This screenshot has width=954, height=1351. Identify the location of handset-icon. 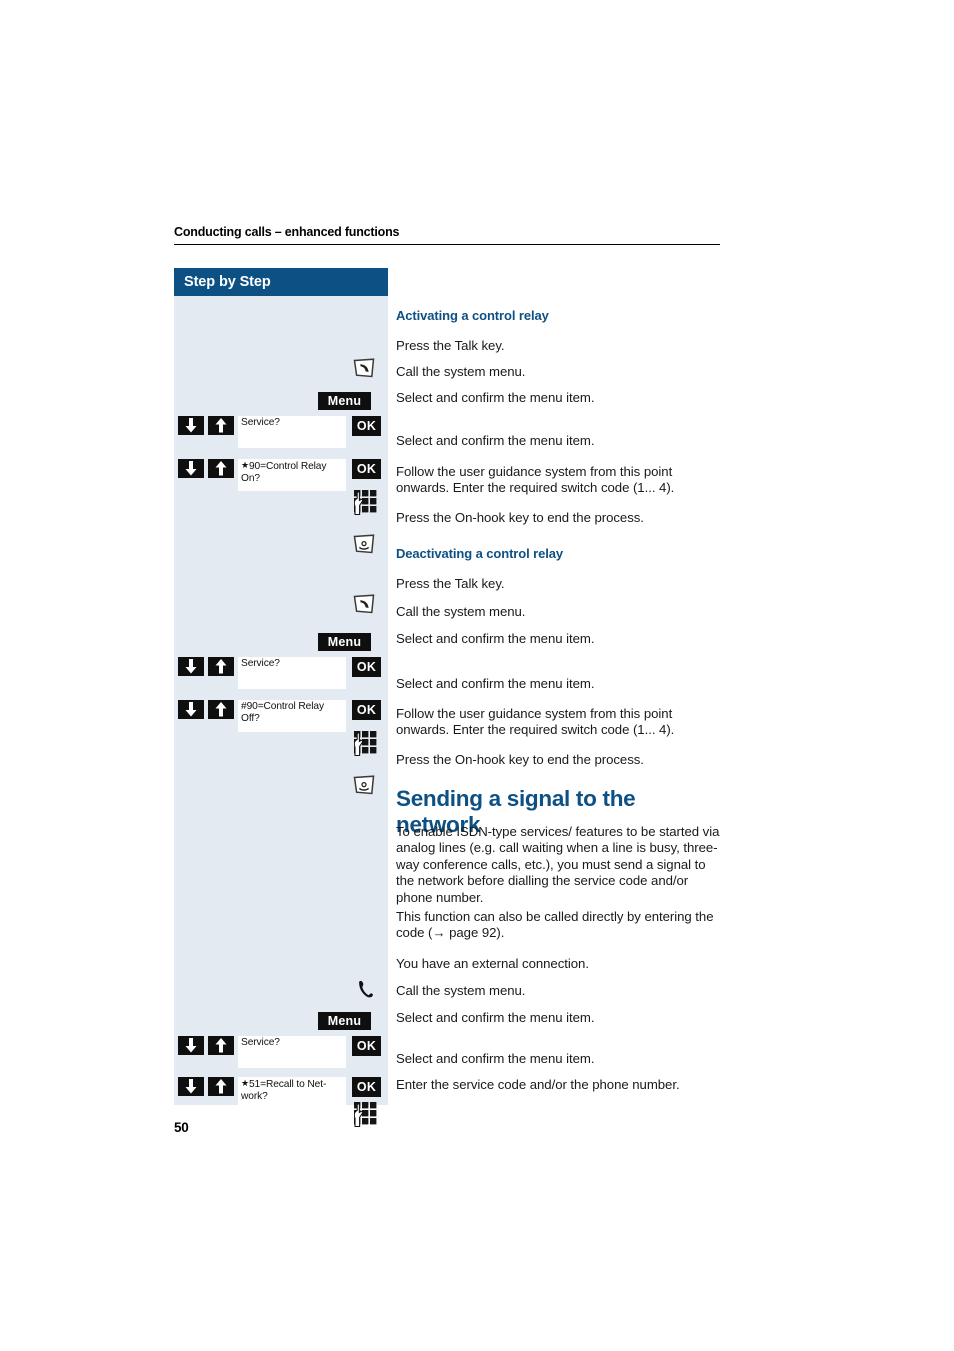
(366, 990).